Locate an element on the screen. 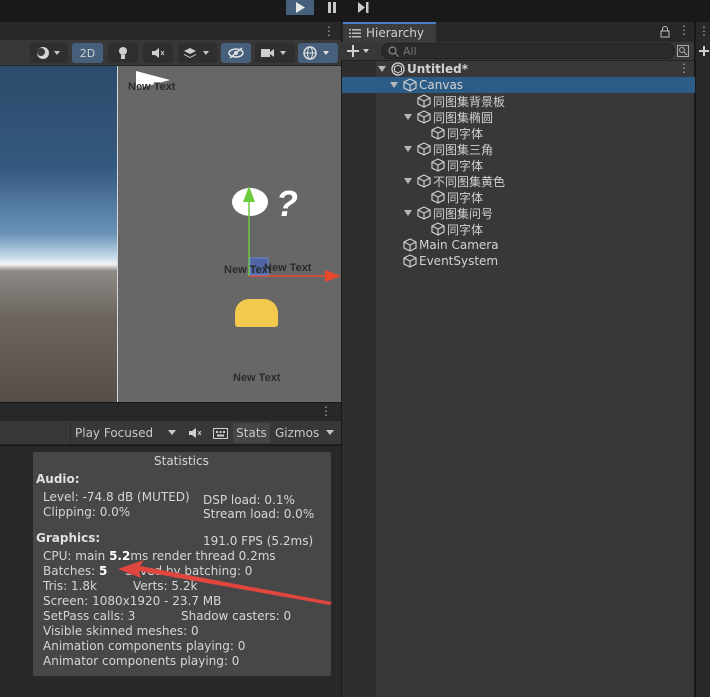  scene-text-4: New Text is located at coordinates (256, 378).